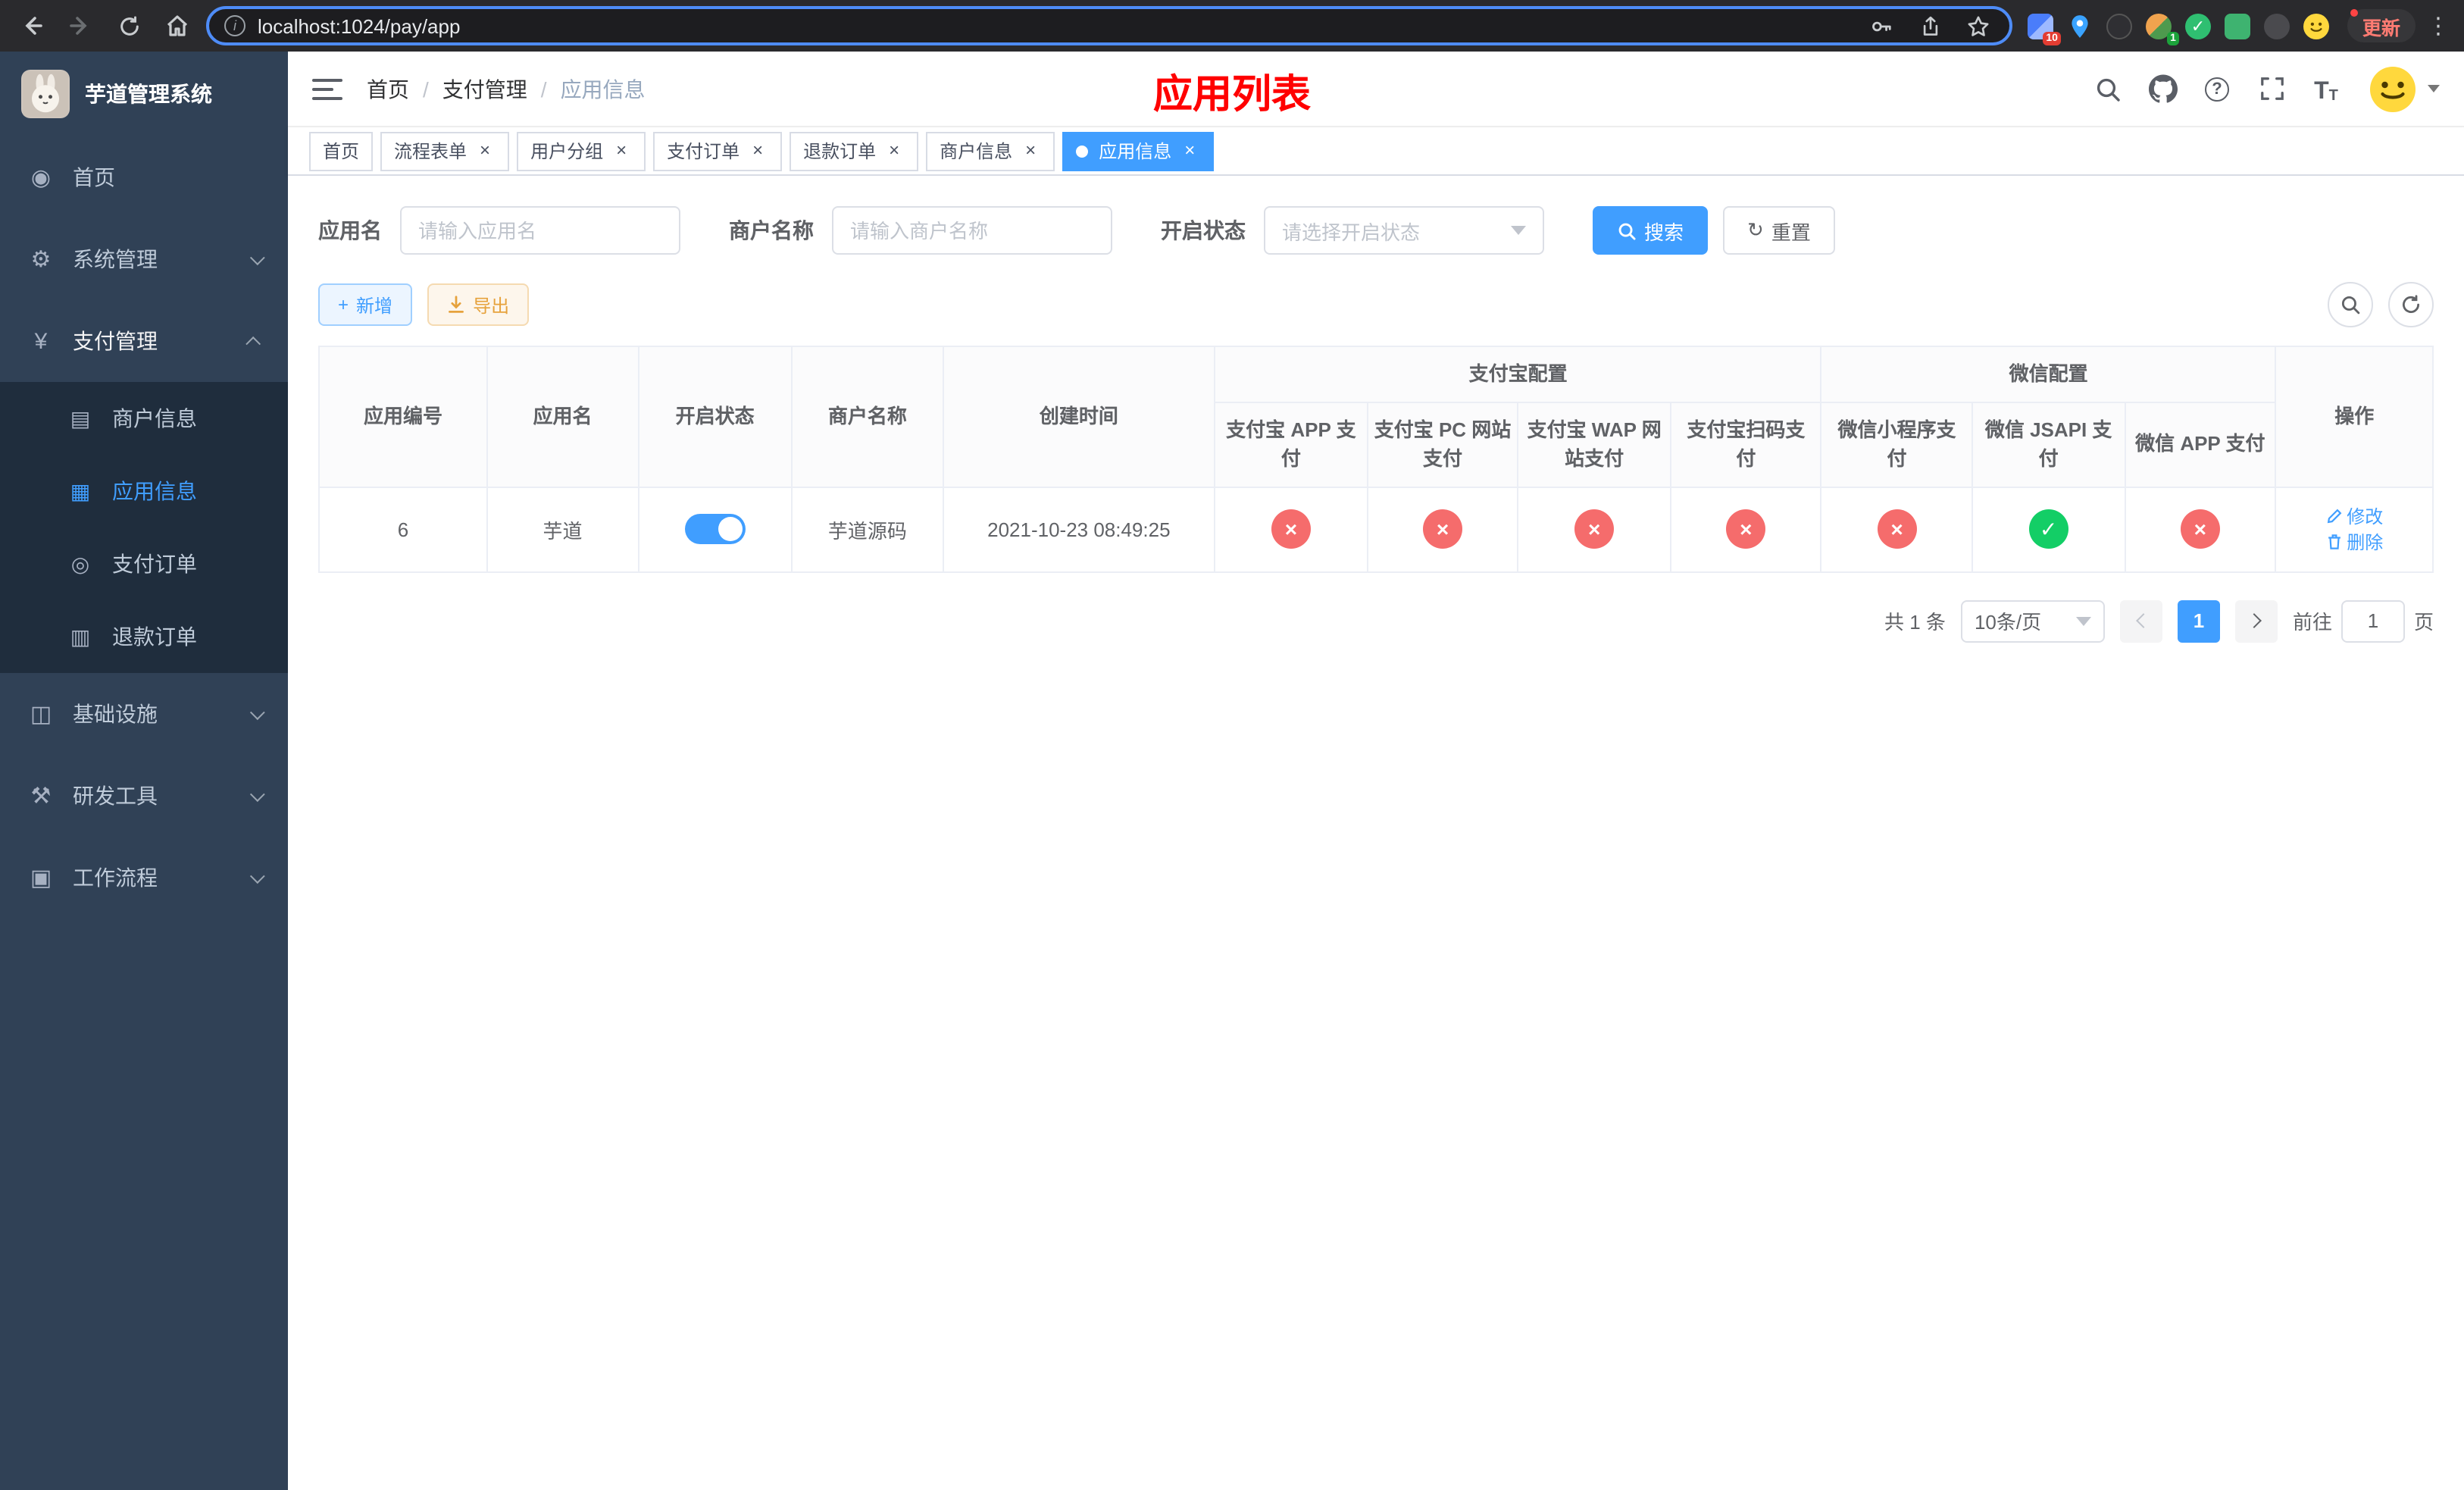 This screenshot has width=2464, height=1490. What do you see at coordinates (234, 26) in the screenshot?
I see `site-info-icon: i` at bounding box center [234, 26].